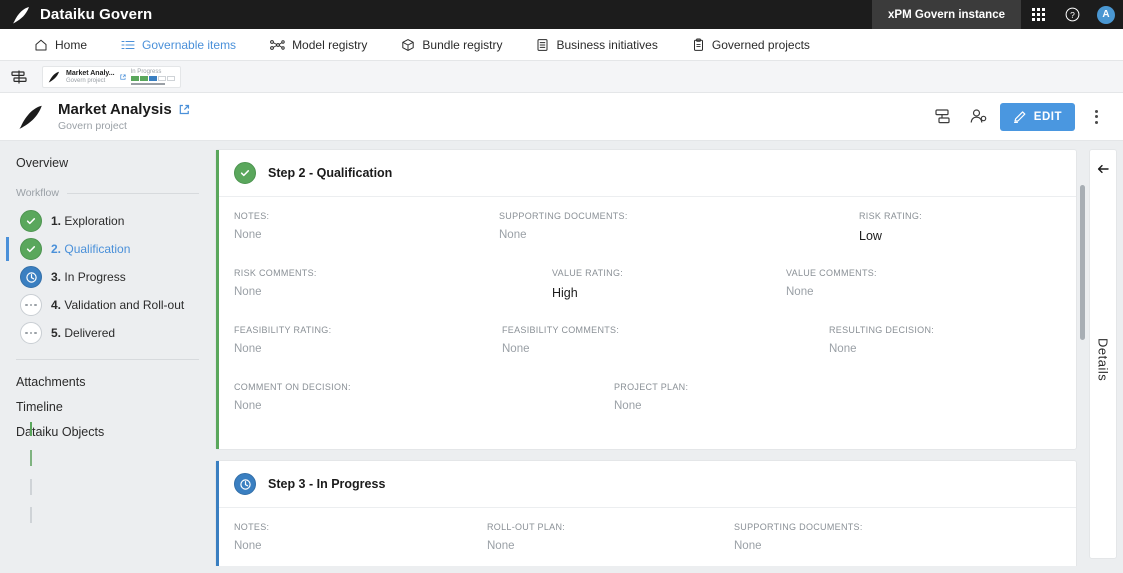 This screenshot has width=1123, height=573. I want to click on sidebar-step-in-progress: 3. In Progress, so click(107, 277).